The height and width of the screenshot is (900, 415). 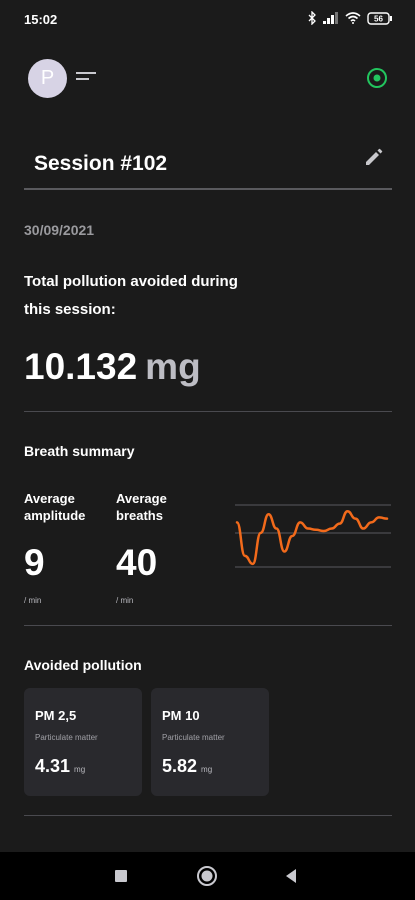 I want to click on pm25-card: PM 2,5 Particulate matter 4.31 mg, so click(x=83, y=742).